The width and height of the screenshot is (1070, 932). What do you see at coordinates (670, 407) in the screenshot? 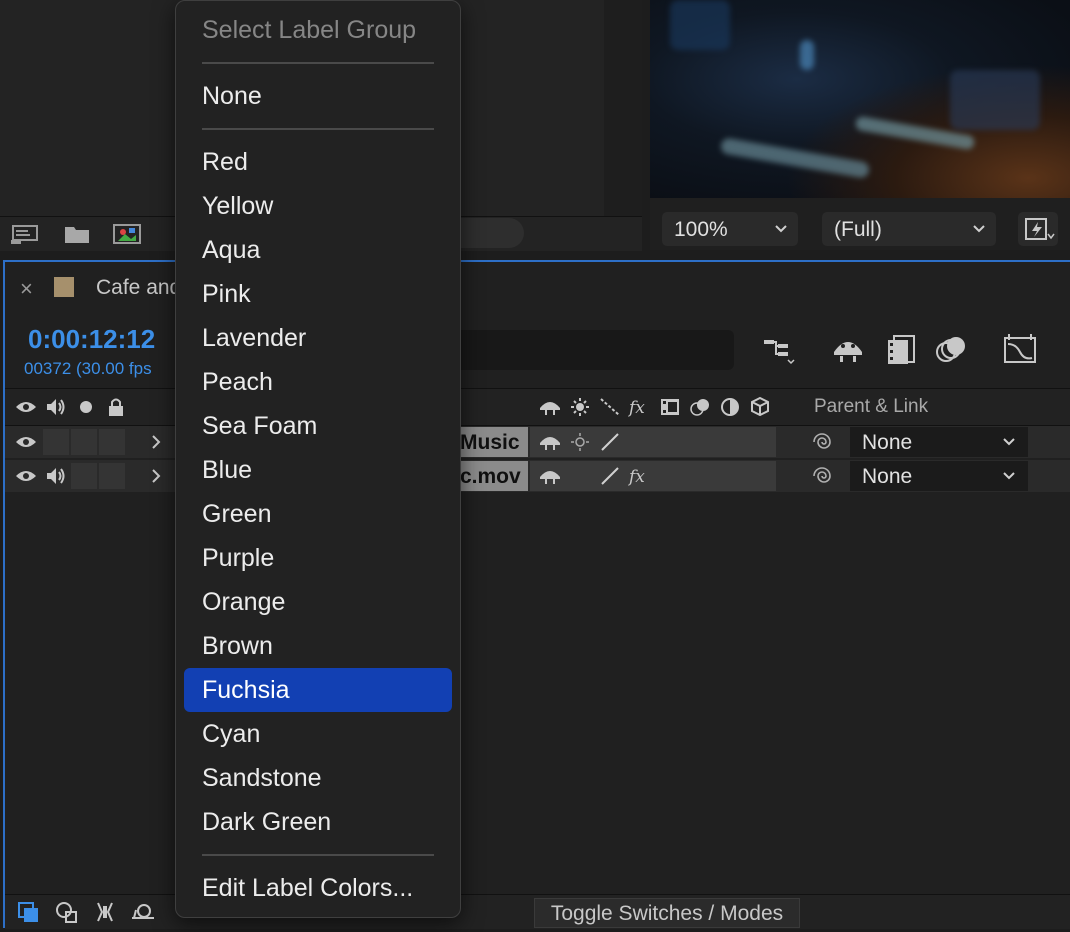
I see `frame-blend-switch-icon` at bounding box center [670, 407].